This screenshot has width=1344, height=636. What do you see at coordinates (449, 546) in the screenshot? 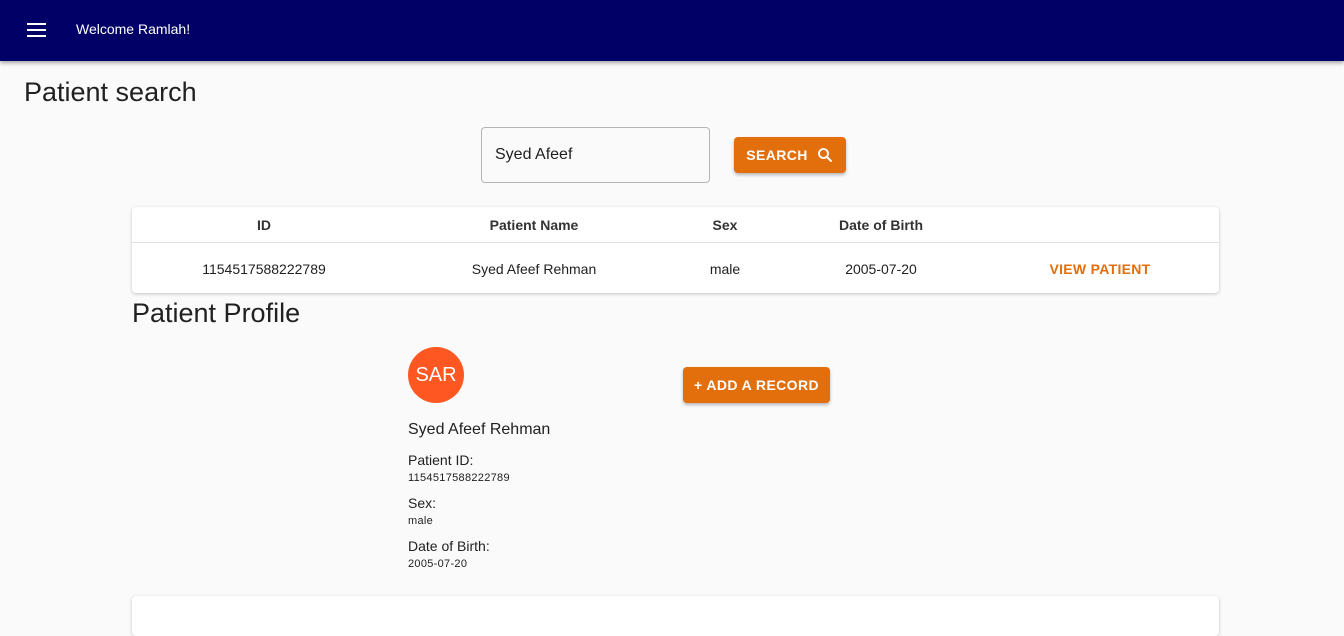
I see `date-of-birth-label: Date of Birth:` at bounding box center [449, 546].